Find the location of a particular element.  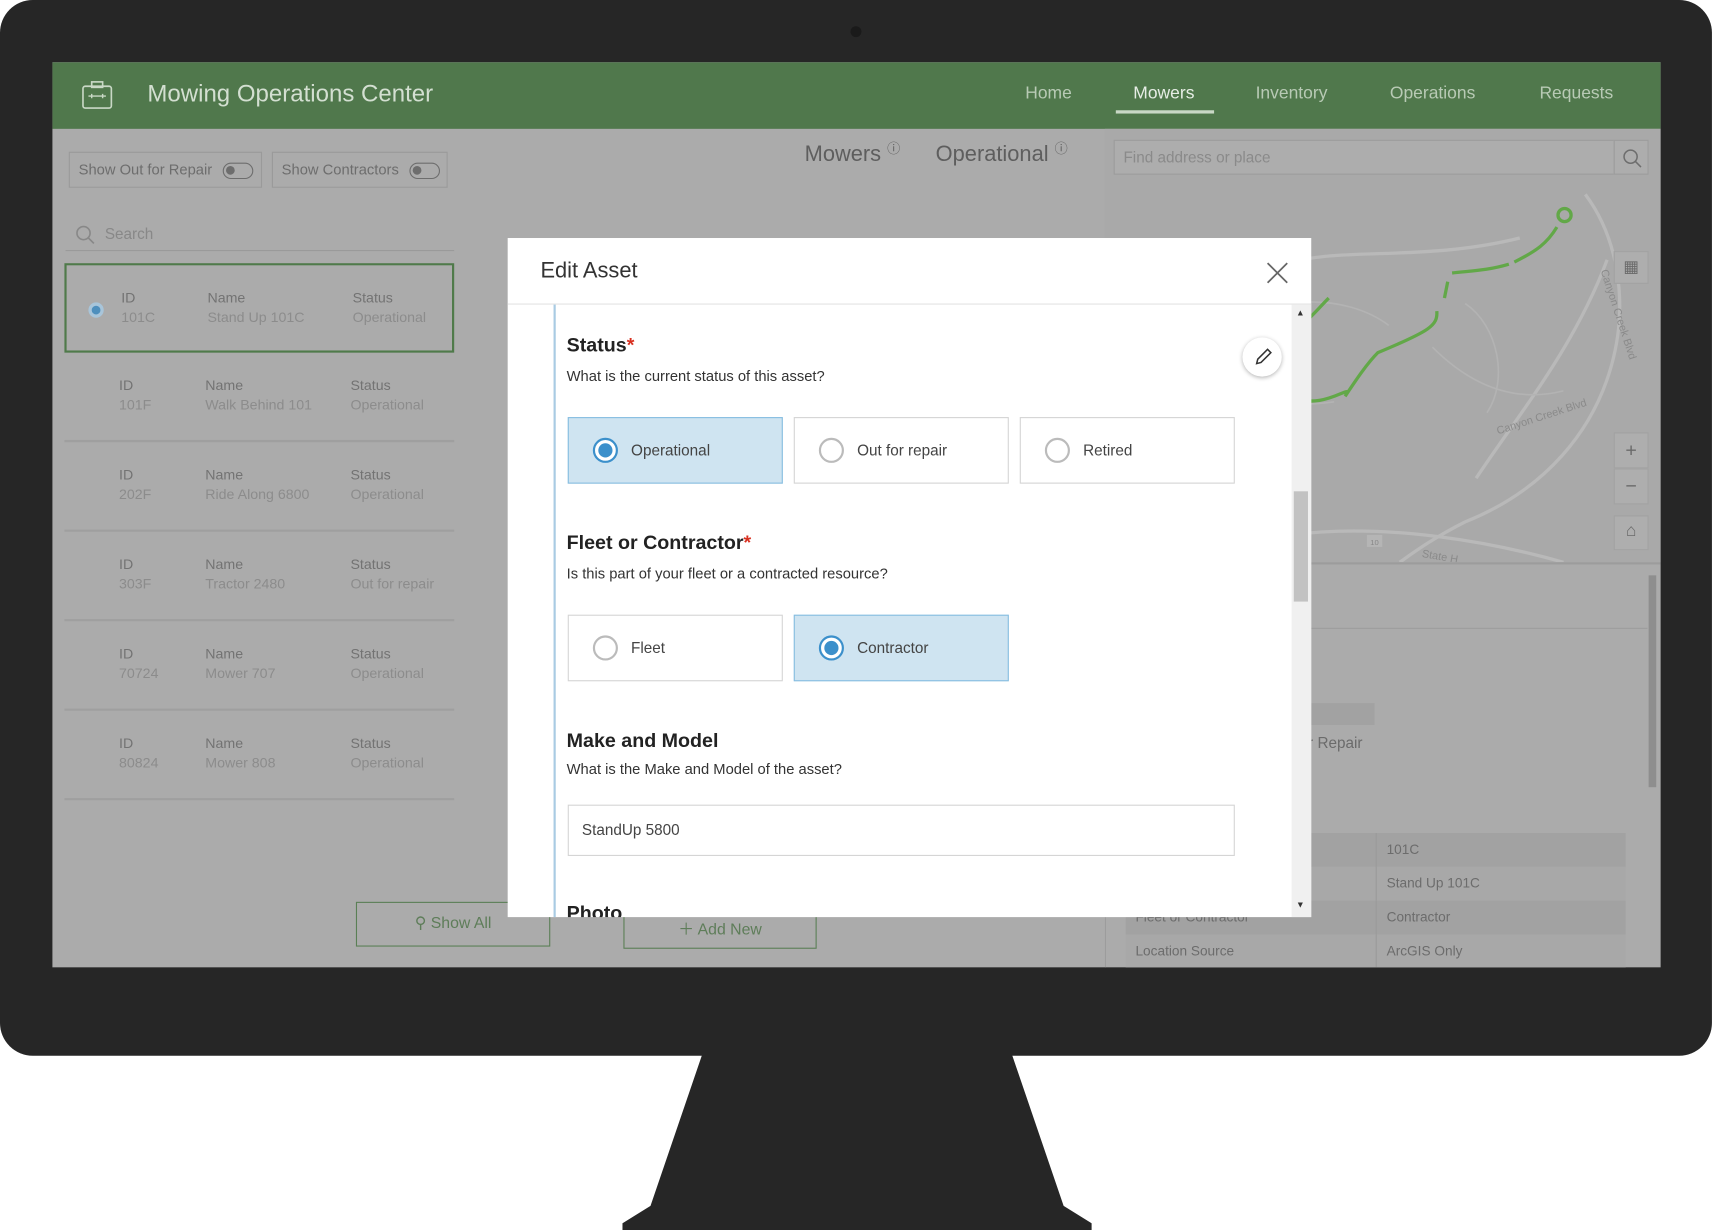

divider is located at coordinates (909, 304).